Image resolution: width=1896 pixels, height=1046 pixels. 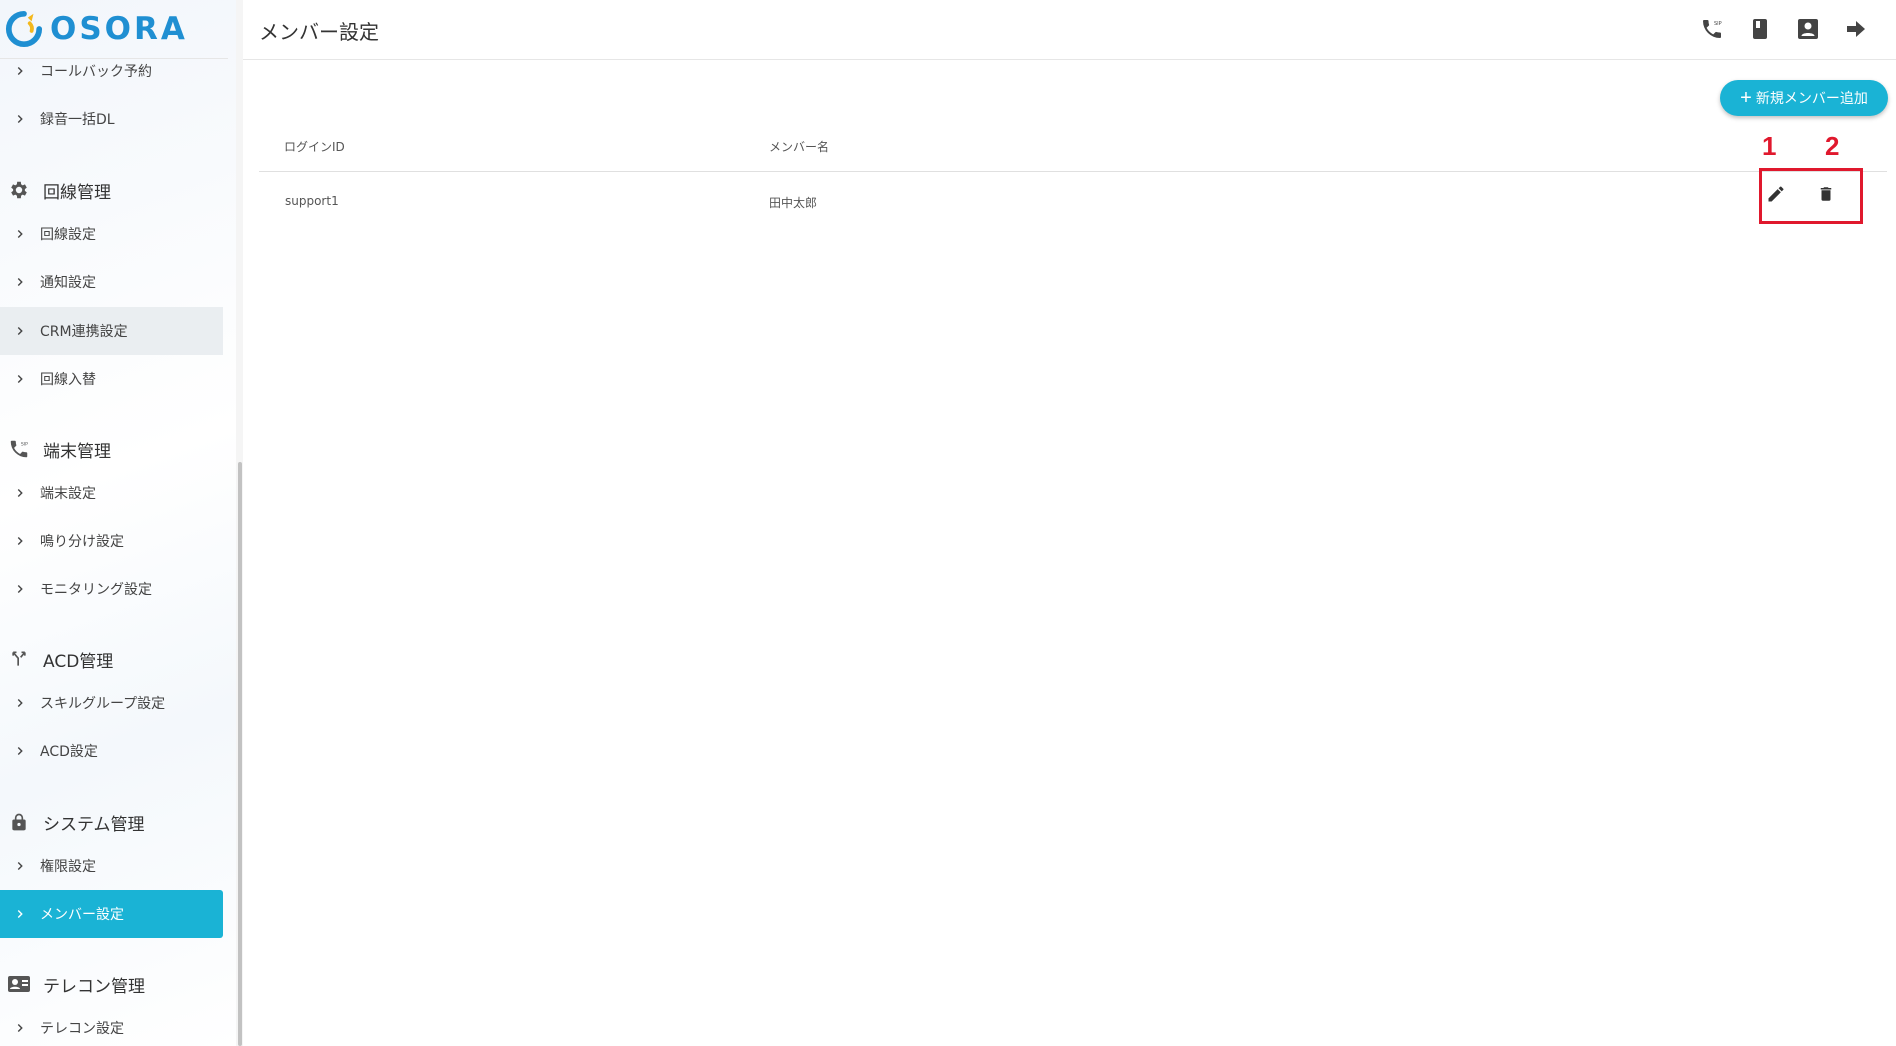 I want to click on sidebar-item-skill-group-settings: スキルグループ設定, so click(x=111, y=703).